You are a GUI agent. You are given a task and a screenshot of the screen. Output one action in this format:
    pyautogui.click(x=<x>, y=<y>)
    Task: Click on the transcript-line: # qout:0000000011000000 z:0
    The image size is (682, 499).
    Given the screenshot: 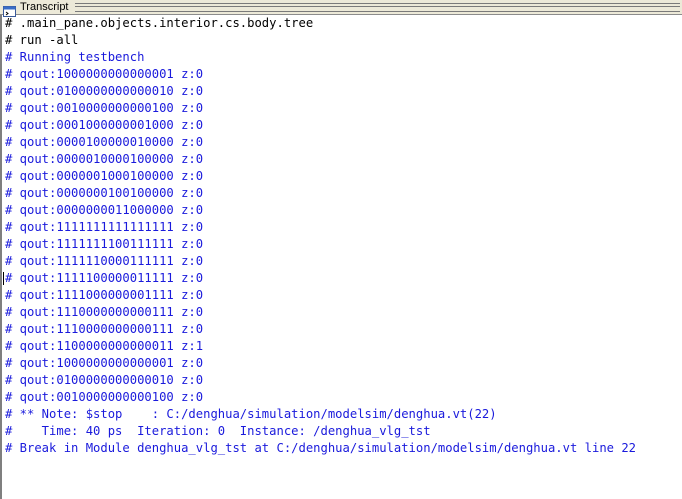 What is the action you would take?
    pyautogui.click(x=104, y=210)
    